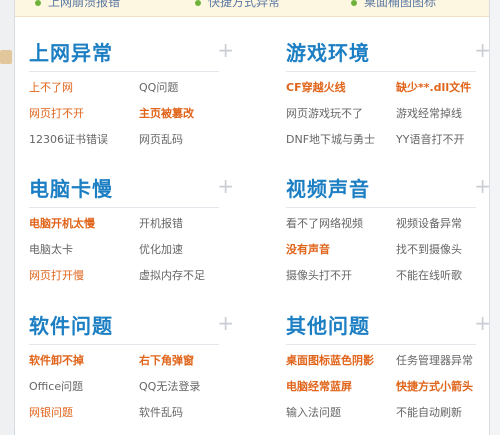 This screenshot has height=435, width=500. I want to click on section-title: 其他问题, so click(328, 324).